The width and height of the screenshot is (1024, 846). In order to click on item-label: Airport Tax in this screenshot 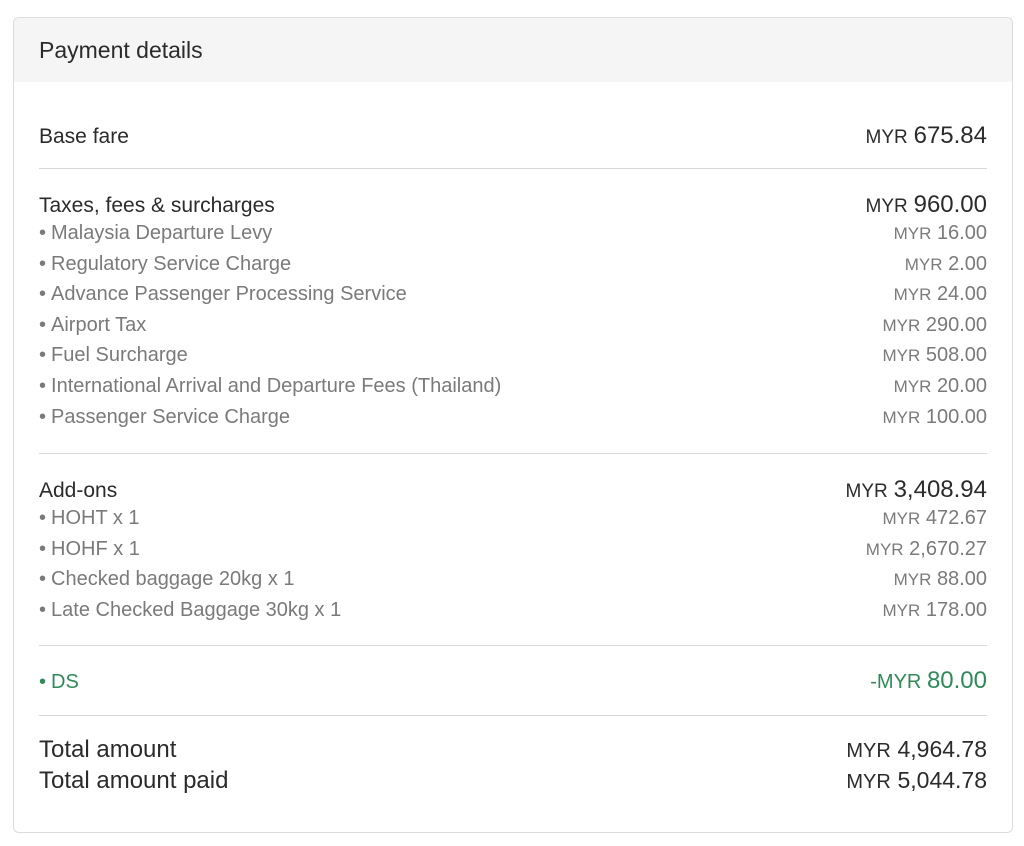, I will do `click(99, 324)`.